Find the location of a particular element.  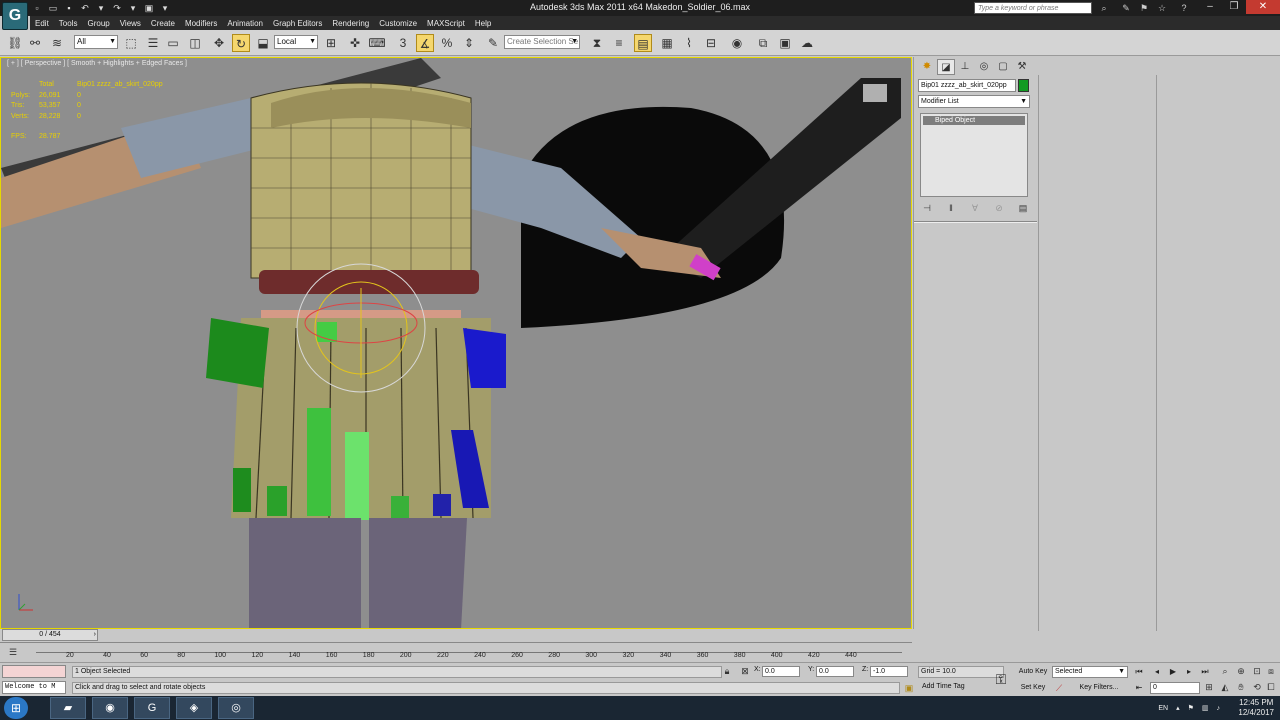

subscription-icon: ✎ is located at coordinates (1126, 8).